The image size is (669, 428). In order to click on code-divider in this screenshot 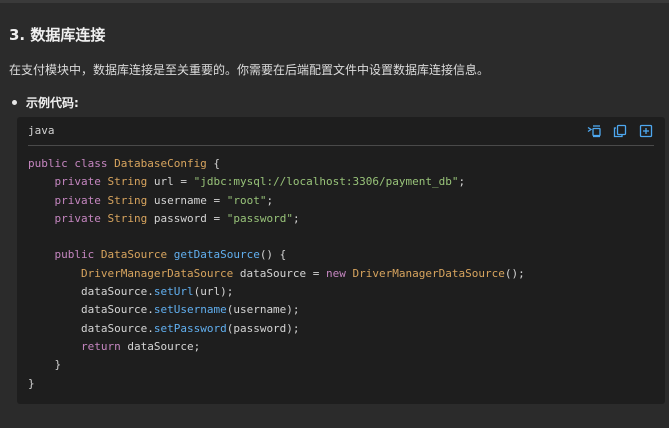, I will do `click(341, 145)`.